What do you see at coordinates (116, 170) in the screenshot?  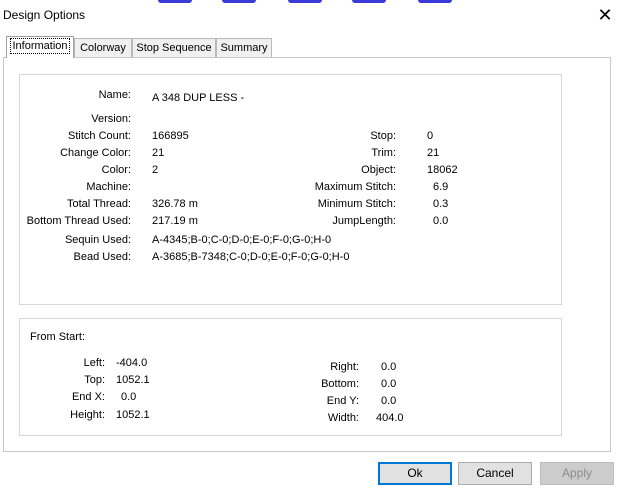 I see `color-label: Color:` at bounding box center [116, 170].